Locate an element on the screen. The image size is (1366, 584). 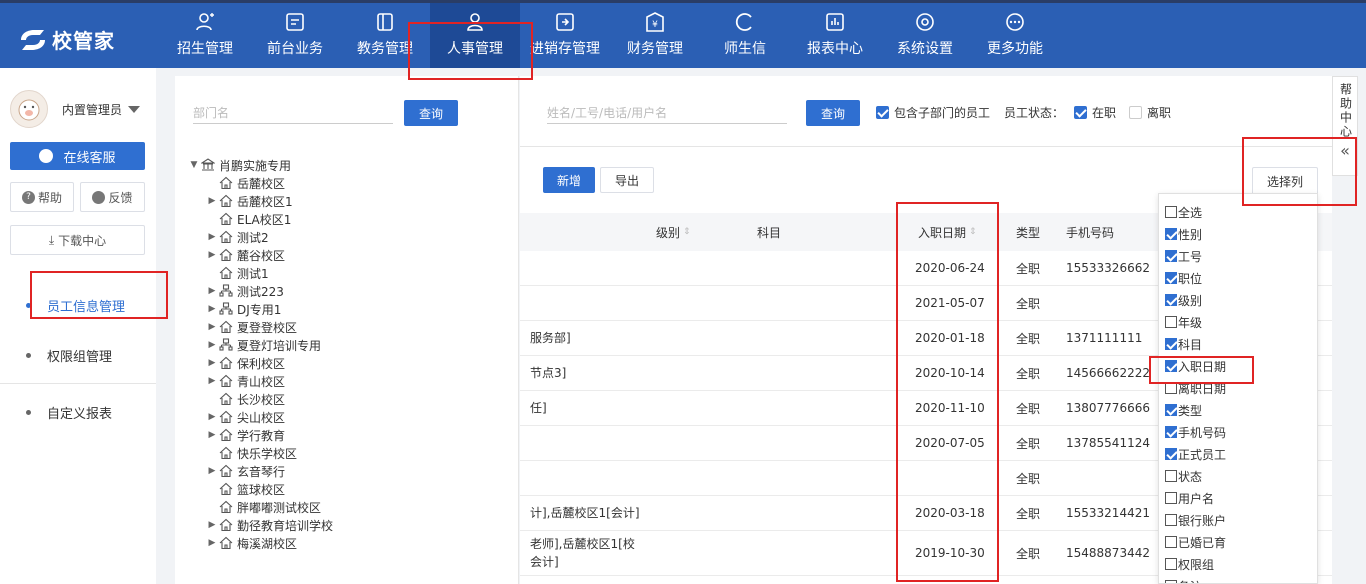
feedback-button: 反馈 is located at coordinates (112, 197).